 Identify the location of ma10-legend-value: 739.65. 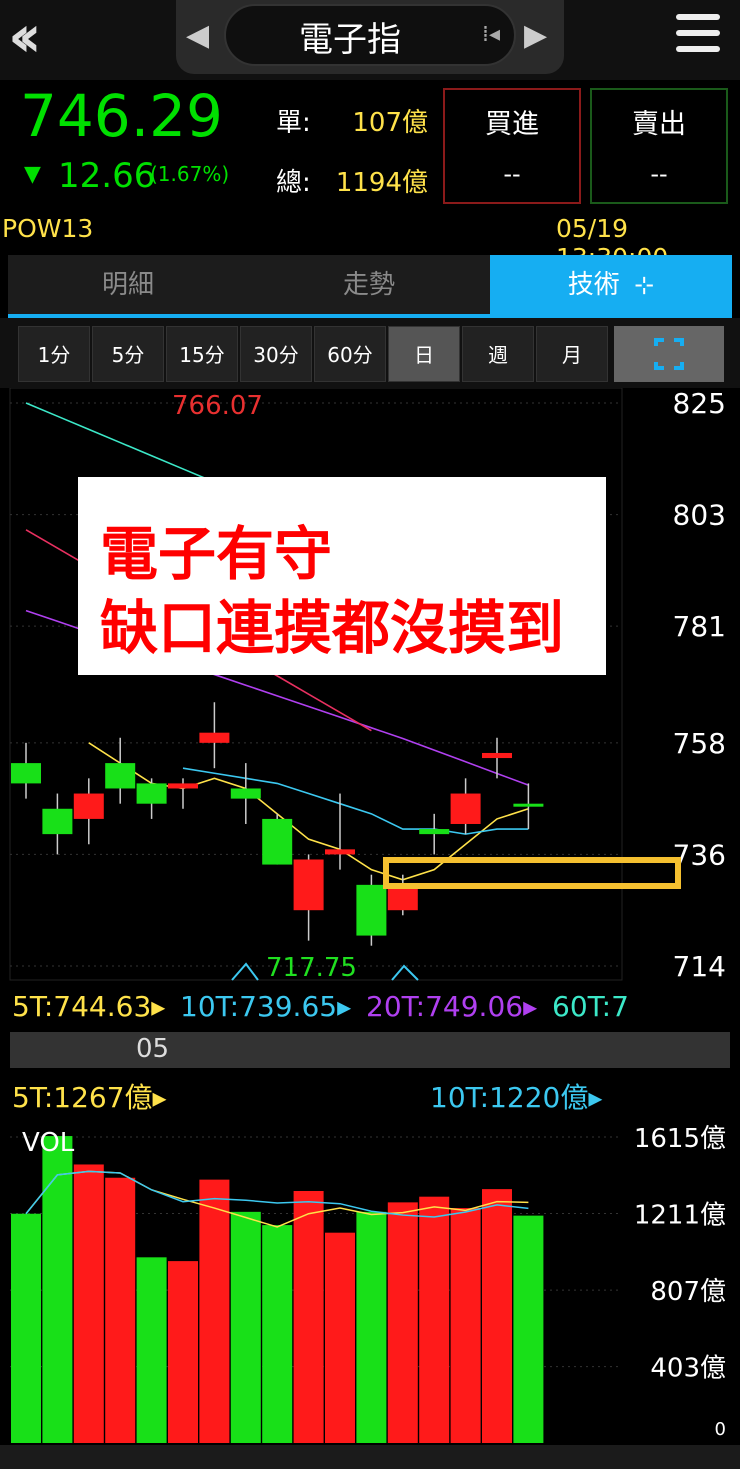
(288, 1006).